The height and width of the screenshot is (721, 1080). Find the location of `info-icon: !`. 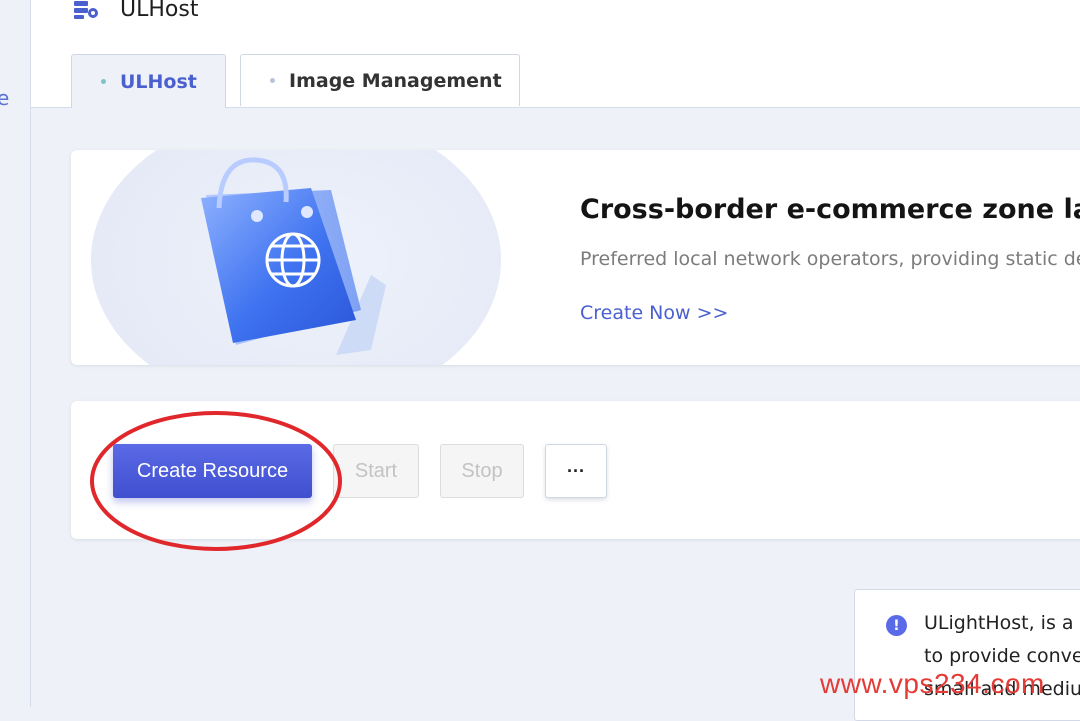

info-icon: ! is located at coordinates (896, 625).